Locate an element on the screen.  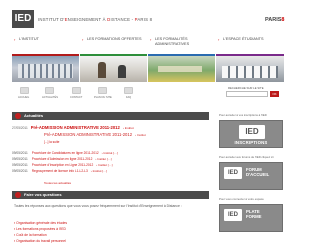
quicknav-plan-du-site: PLAN DU SITE is located at coordinates (103, 97).